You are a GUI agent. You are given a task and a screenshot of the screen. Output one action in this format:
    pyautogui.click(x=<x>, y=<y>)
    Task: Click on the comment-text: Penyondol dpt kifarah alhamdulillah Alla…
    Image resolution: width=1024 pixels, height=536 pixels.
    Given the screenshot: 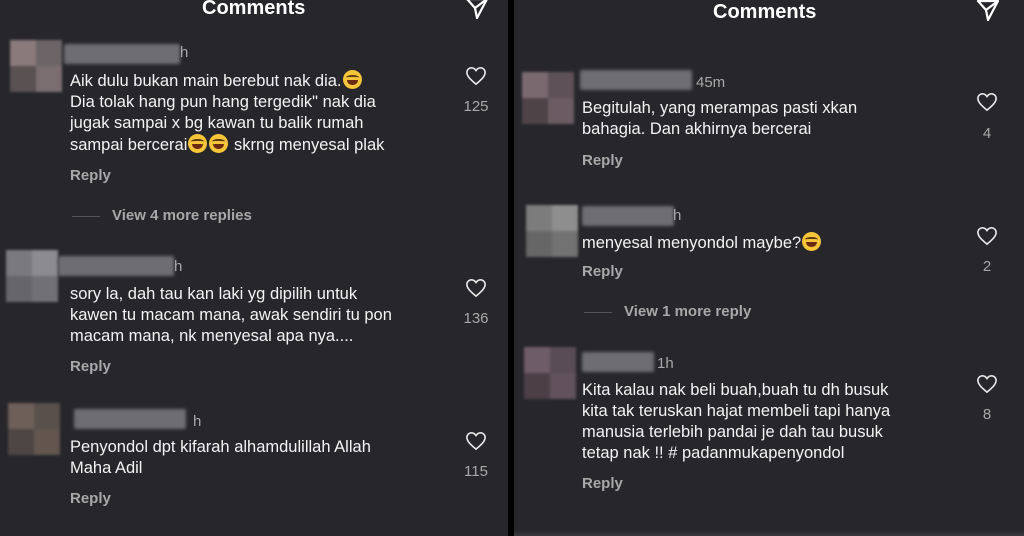 What is the action you would take?
    pyautogui.click(x=220, y=457)
    